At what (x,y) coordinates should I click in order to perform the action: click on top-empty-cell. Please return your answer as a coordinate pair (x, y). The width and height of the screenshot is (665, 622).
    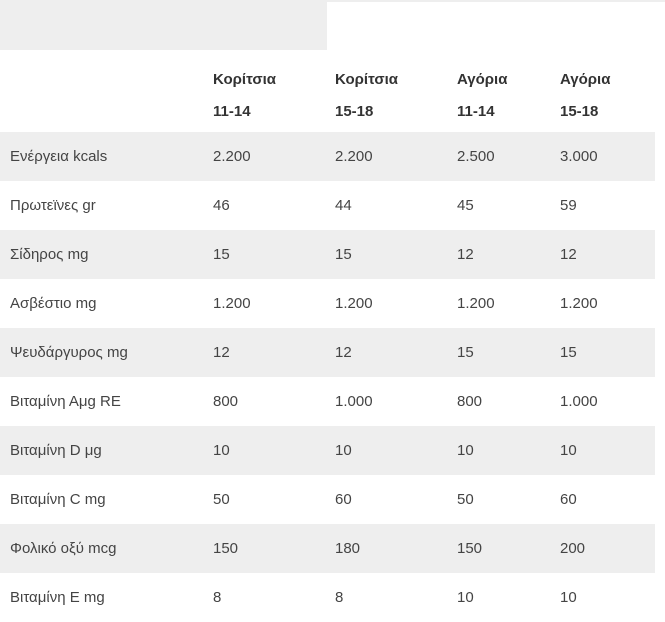
    Looking at the image, I should click on (163, 26).